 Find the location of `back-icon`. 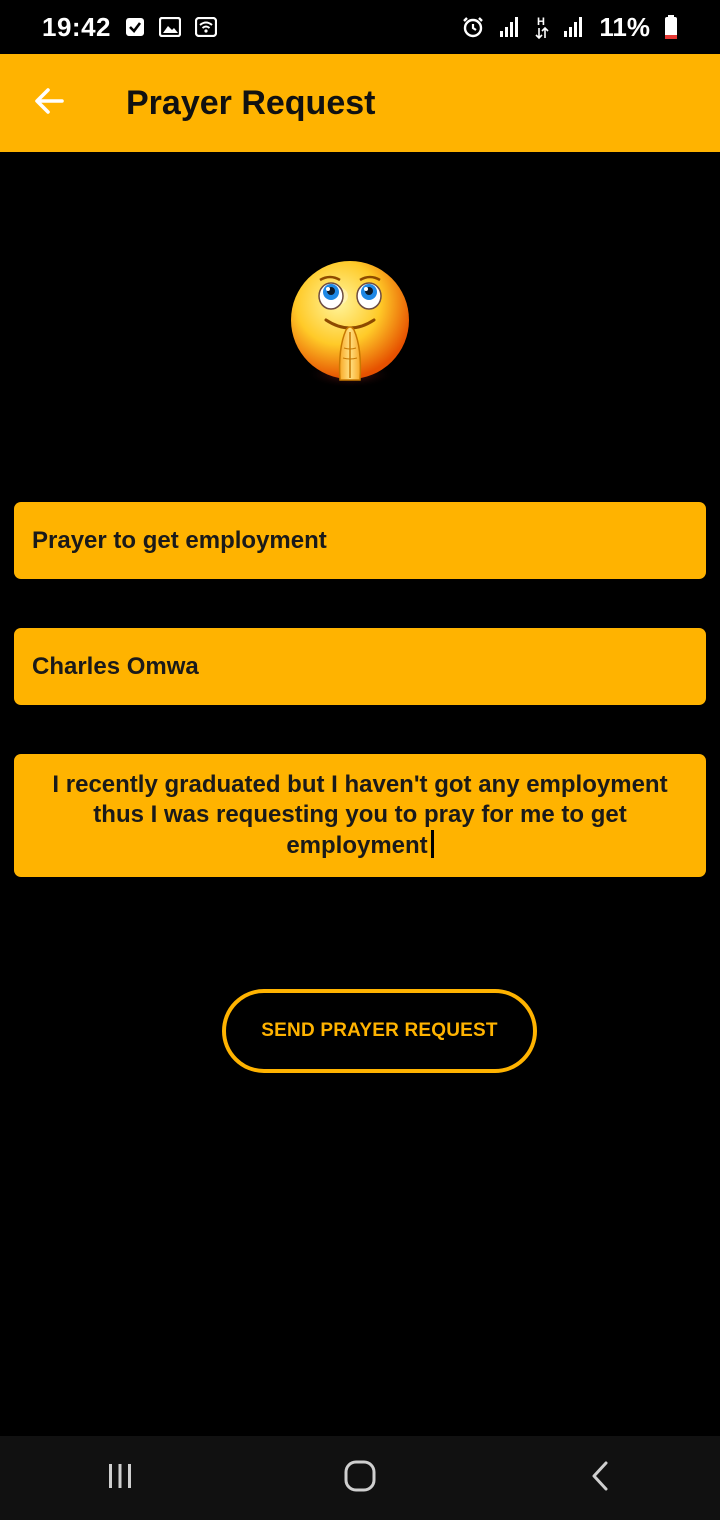

back-icon is located at coordinates (600, 1478).